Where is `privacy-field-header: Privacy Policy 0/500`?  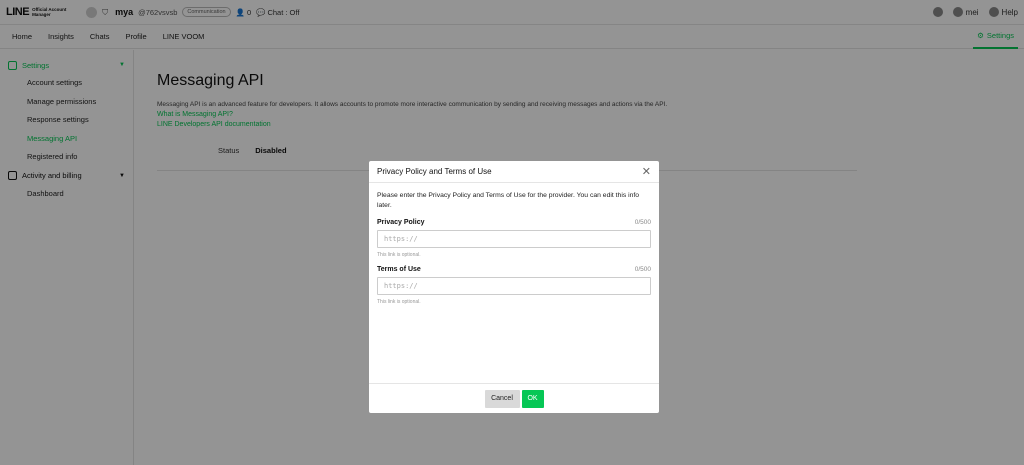
privacy-field-header: Privacy Policy 0/500 is located at coordinates (514, 222).